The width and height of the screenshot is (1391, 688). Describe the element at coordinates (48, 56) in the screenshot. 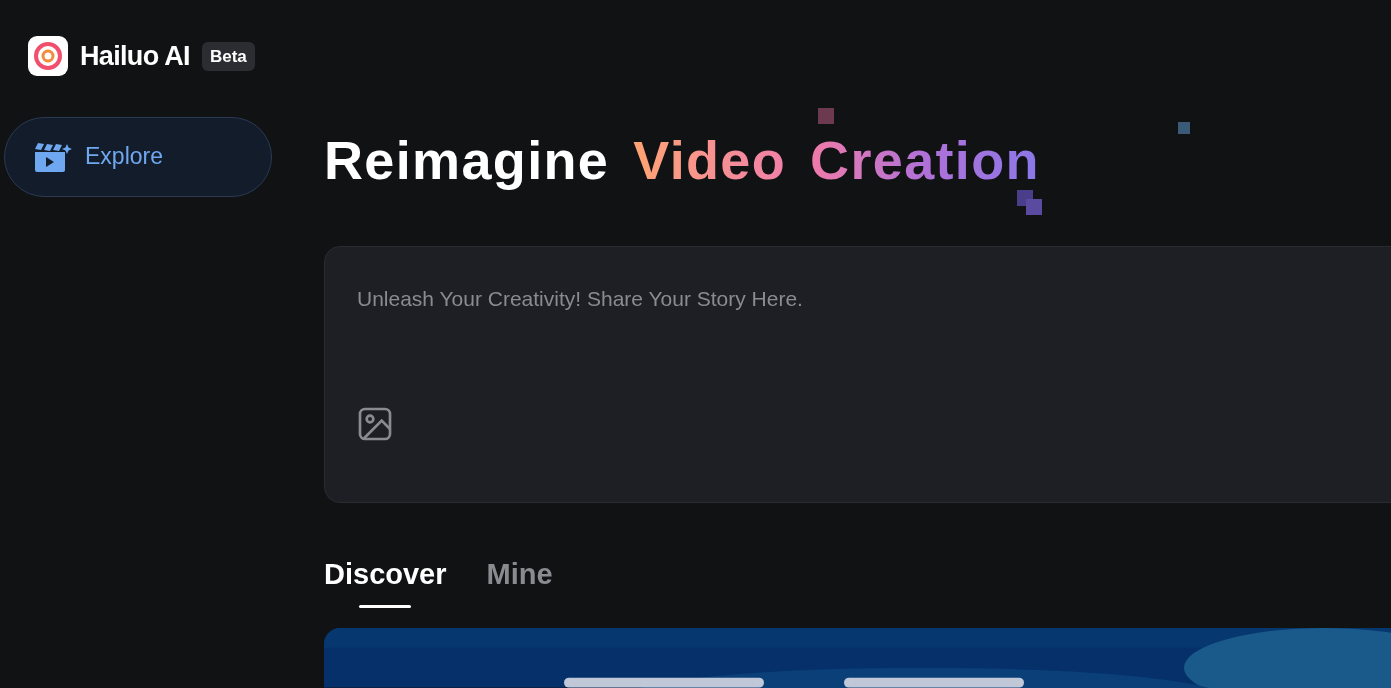

I see `logo-icon` at that location.